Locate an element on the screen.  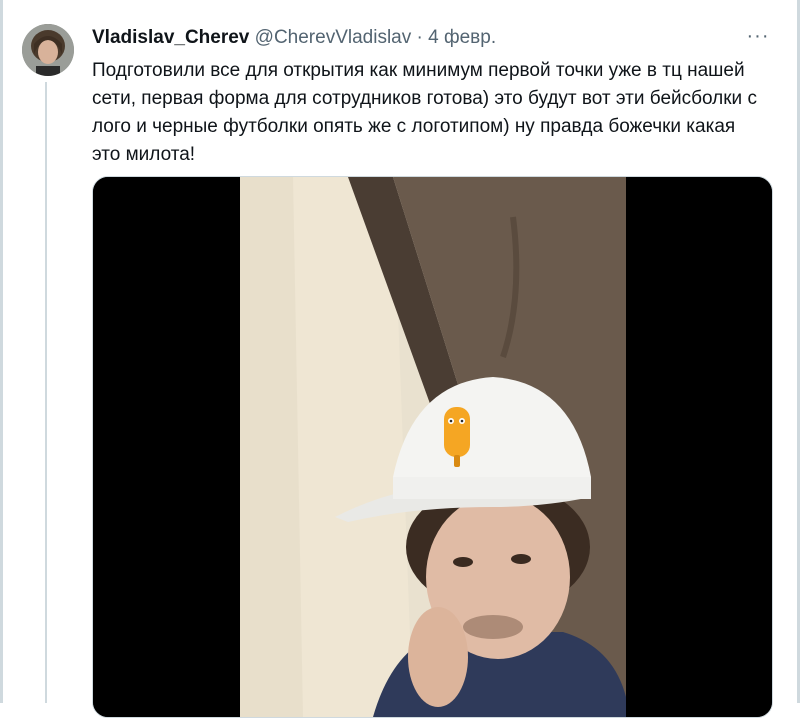
more-button: ··· is located at coordinates (758, 36).